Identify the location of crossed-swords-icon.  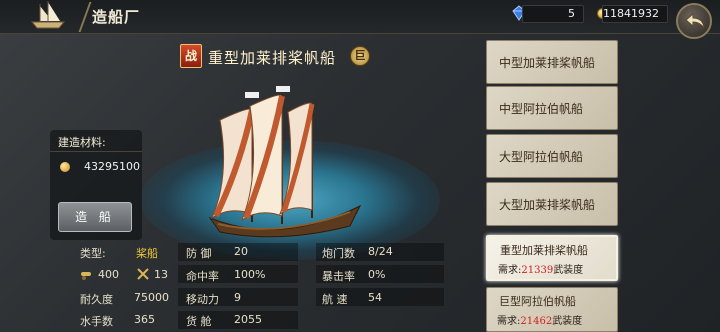
(143, 274).